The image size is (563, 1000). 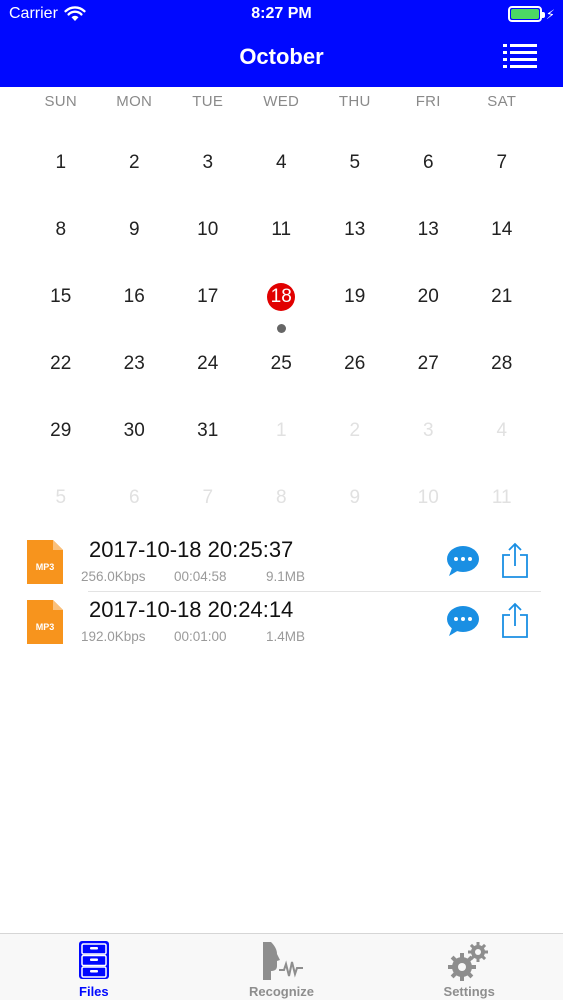 I want to click on weekday-header: SUN MON TUE WED THU FRI SAT, so click(x=281, y=101).